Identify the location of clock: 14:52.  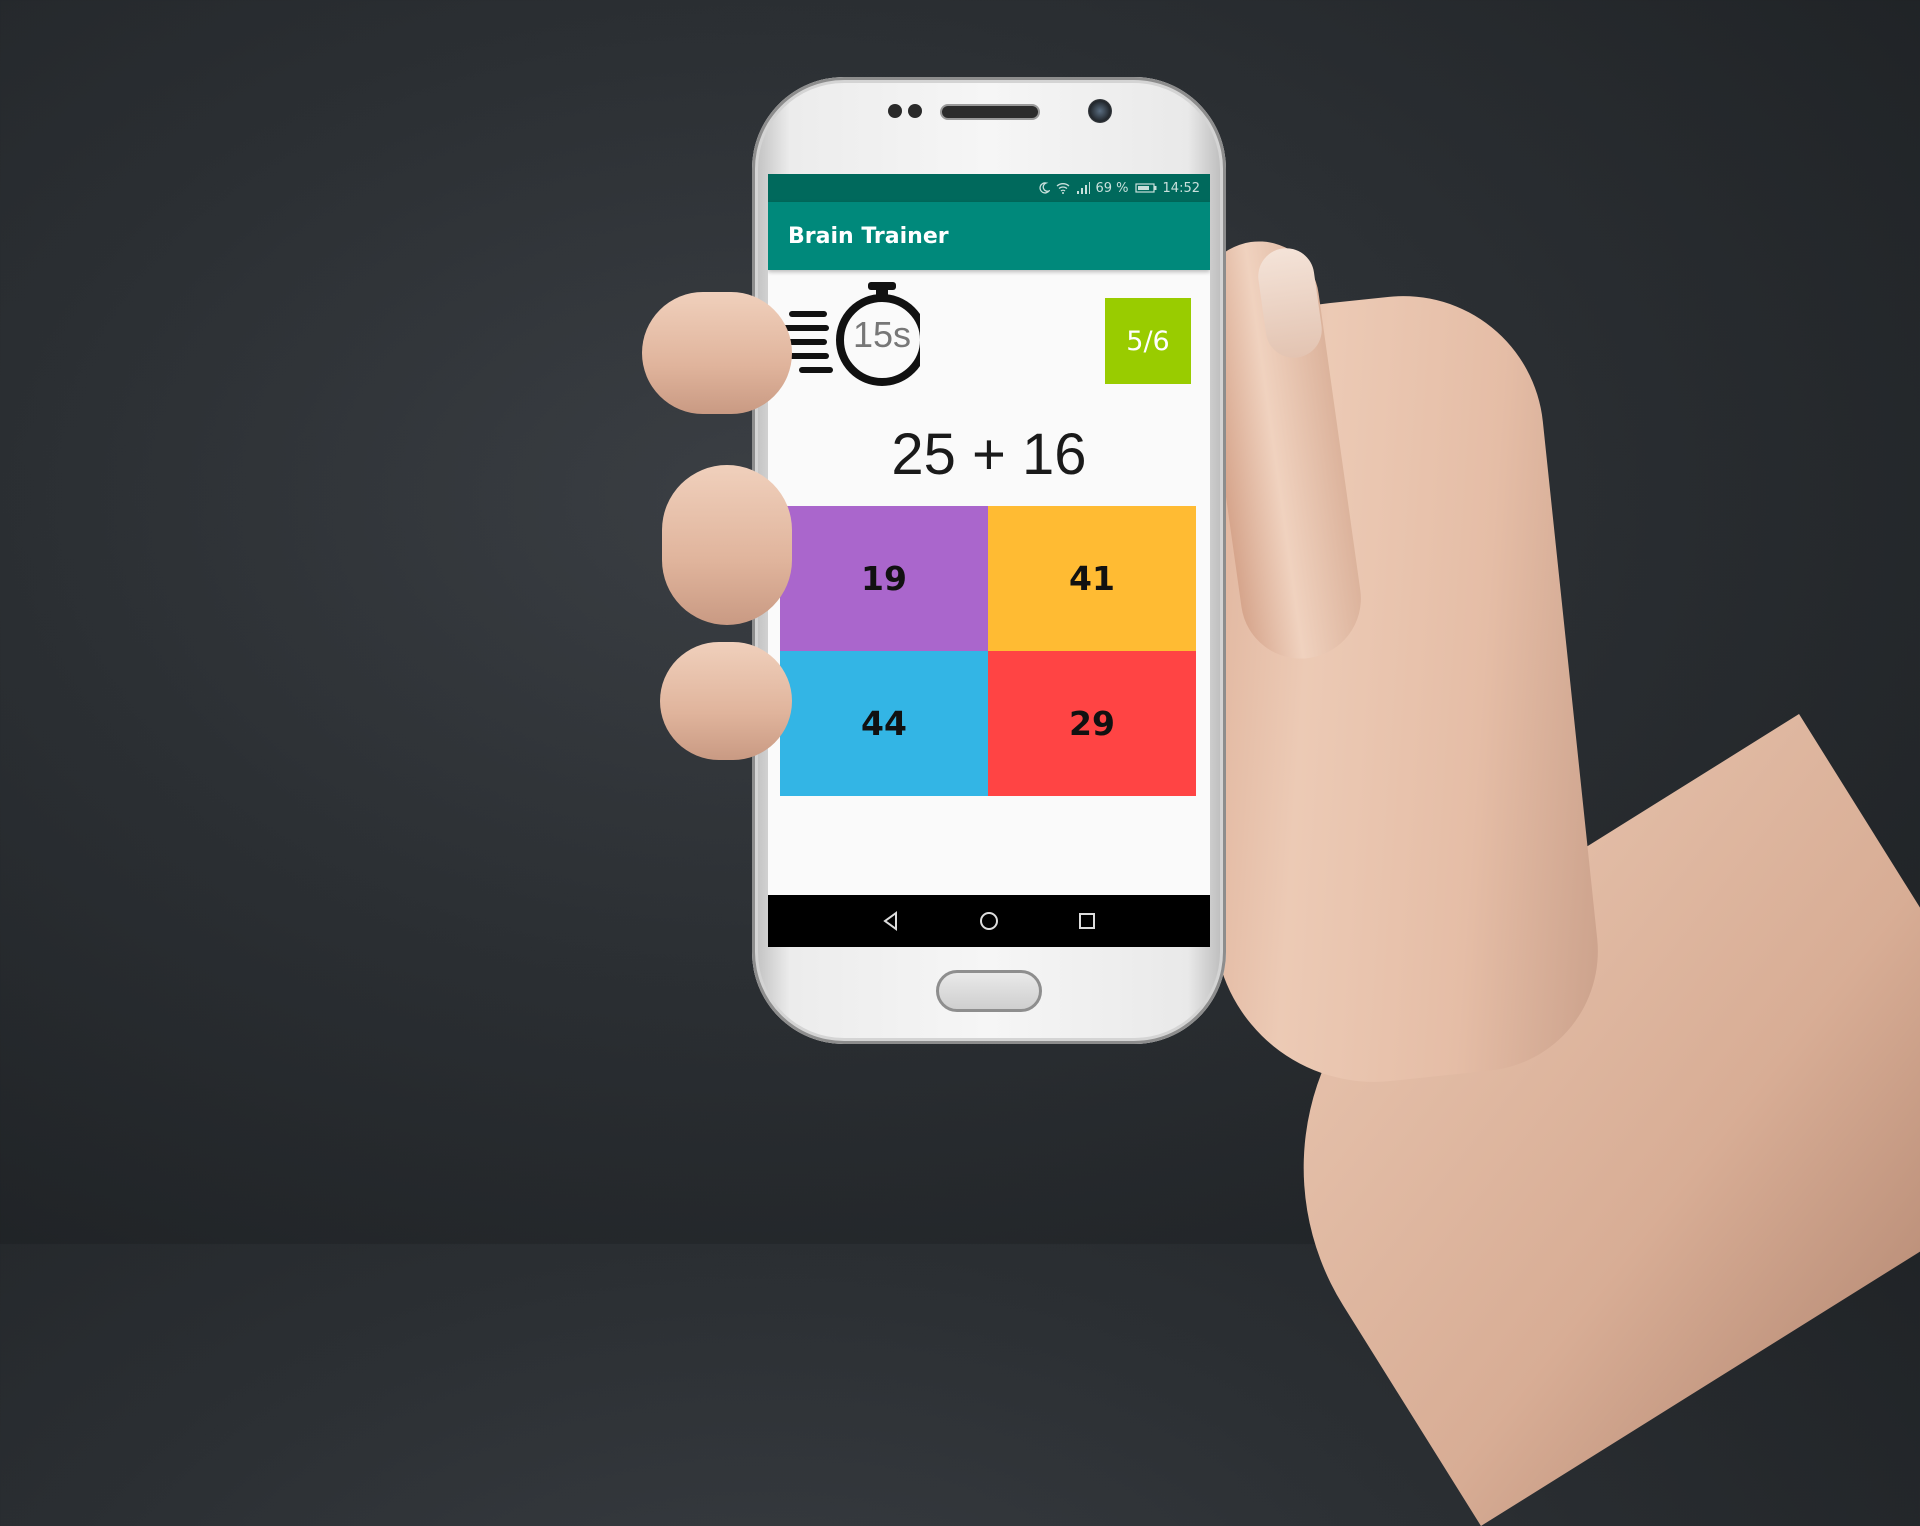
(1181, 188).